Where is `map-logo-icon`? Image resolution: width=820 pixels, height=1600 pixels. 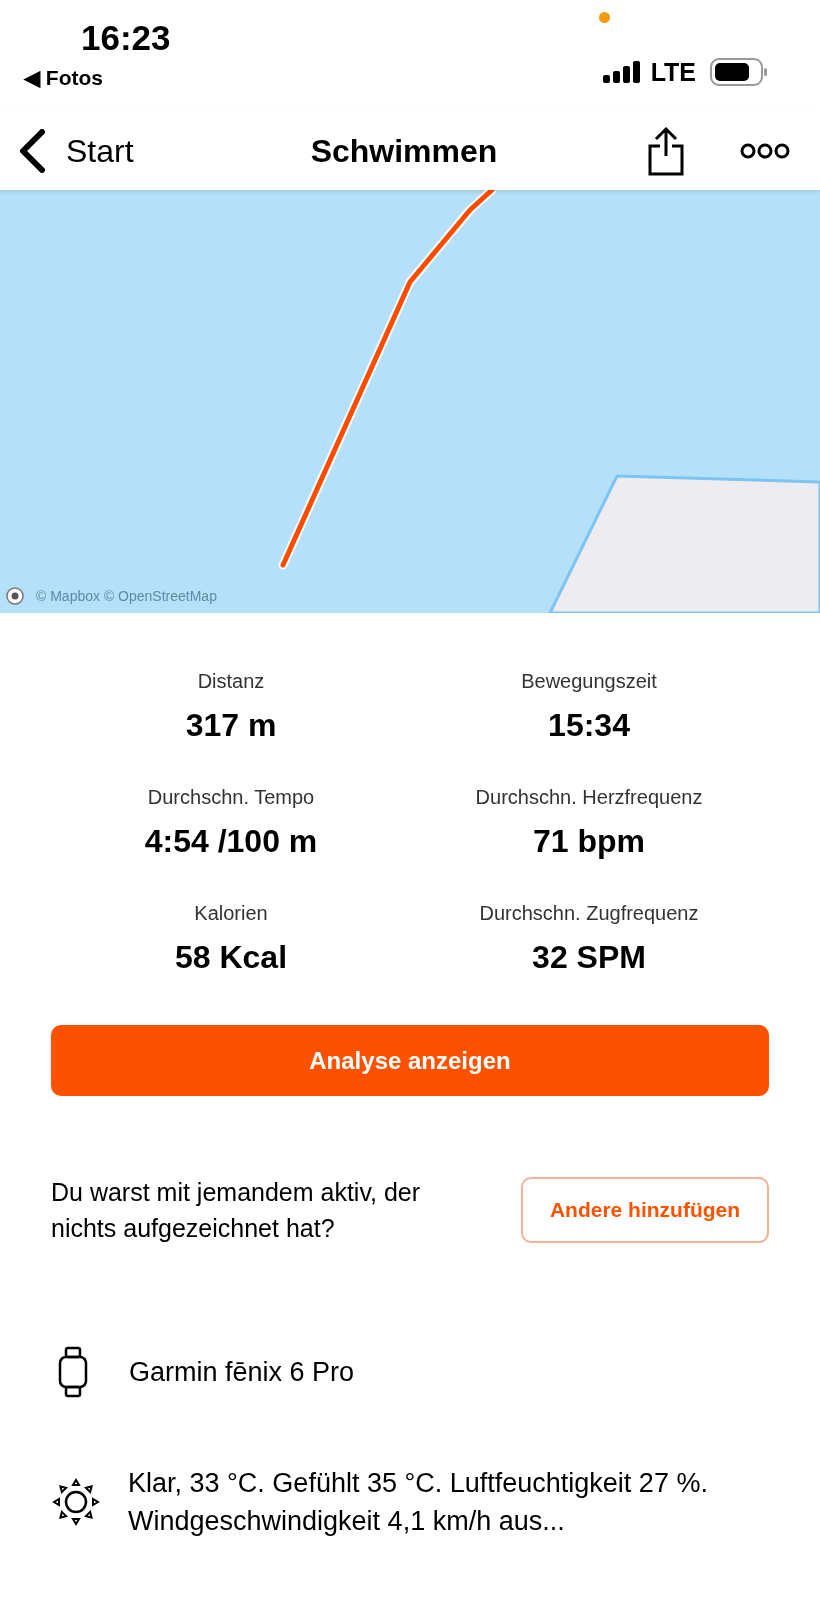 map-logo-icon is located at coordinates (15, 596).